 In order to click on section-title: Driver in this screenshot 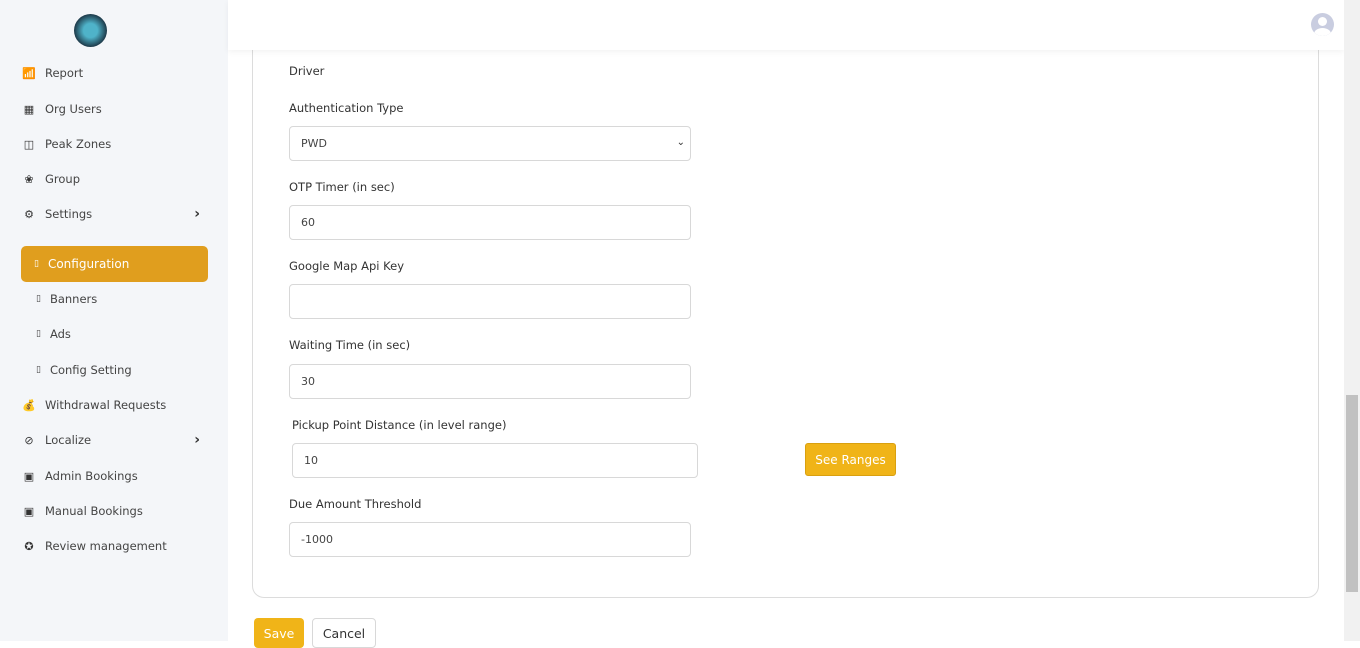, I will do `click(307, 71)`.